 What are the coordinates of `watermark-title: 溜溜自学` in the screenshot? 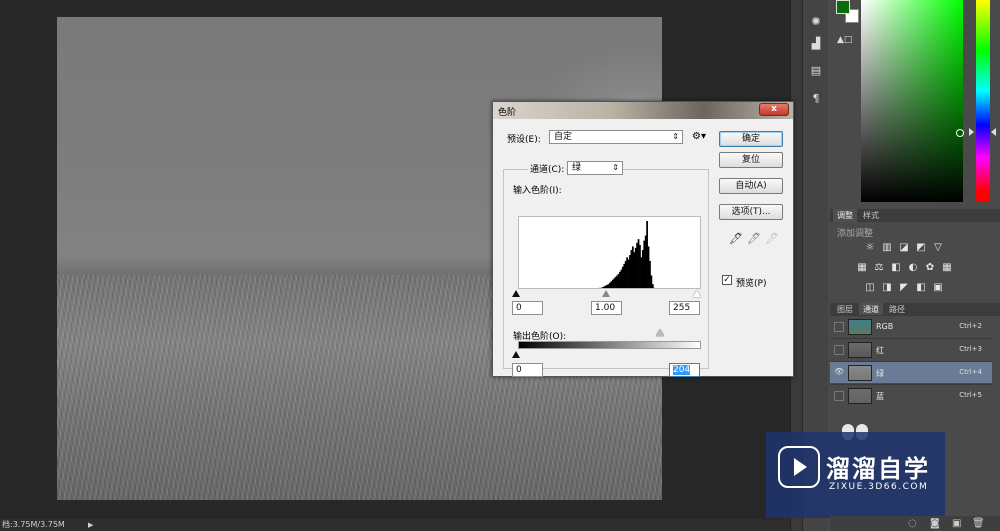 It's located at (878, 469).